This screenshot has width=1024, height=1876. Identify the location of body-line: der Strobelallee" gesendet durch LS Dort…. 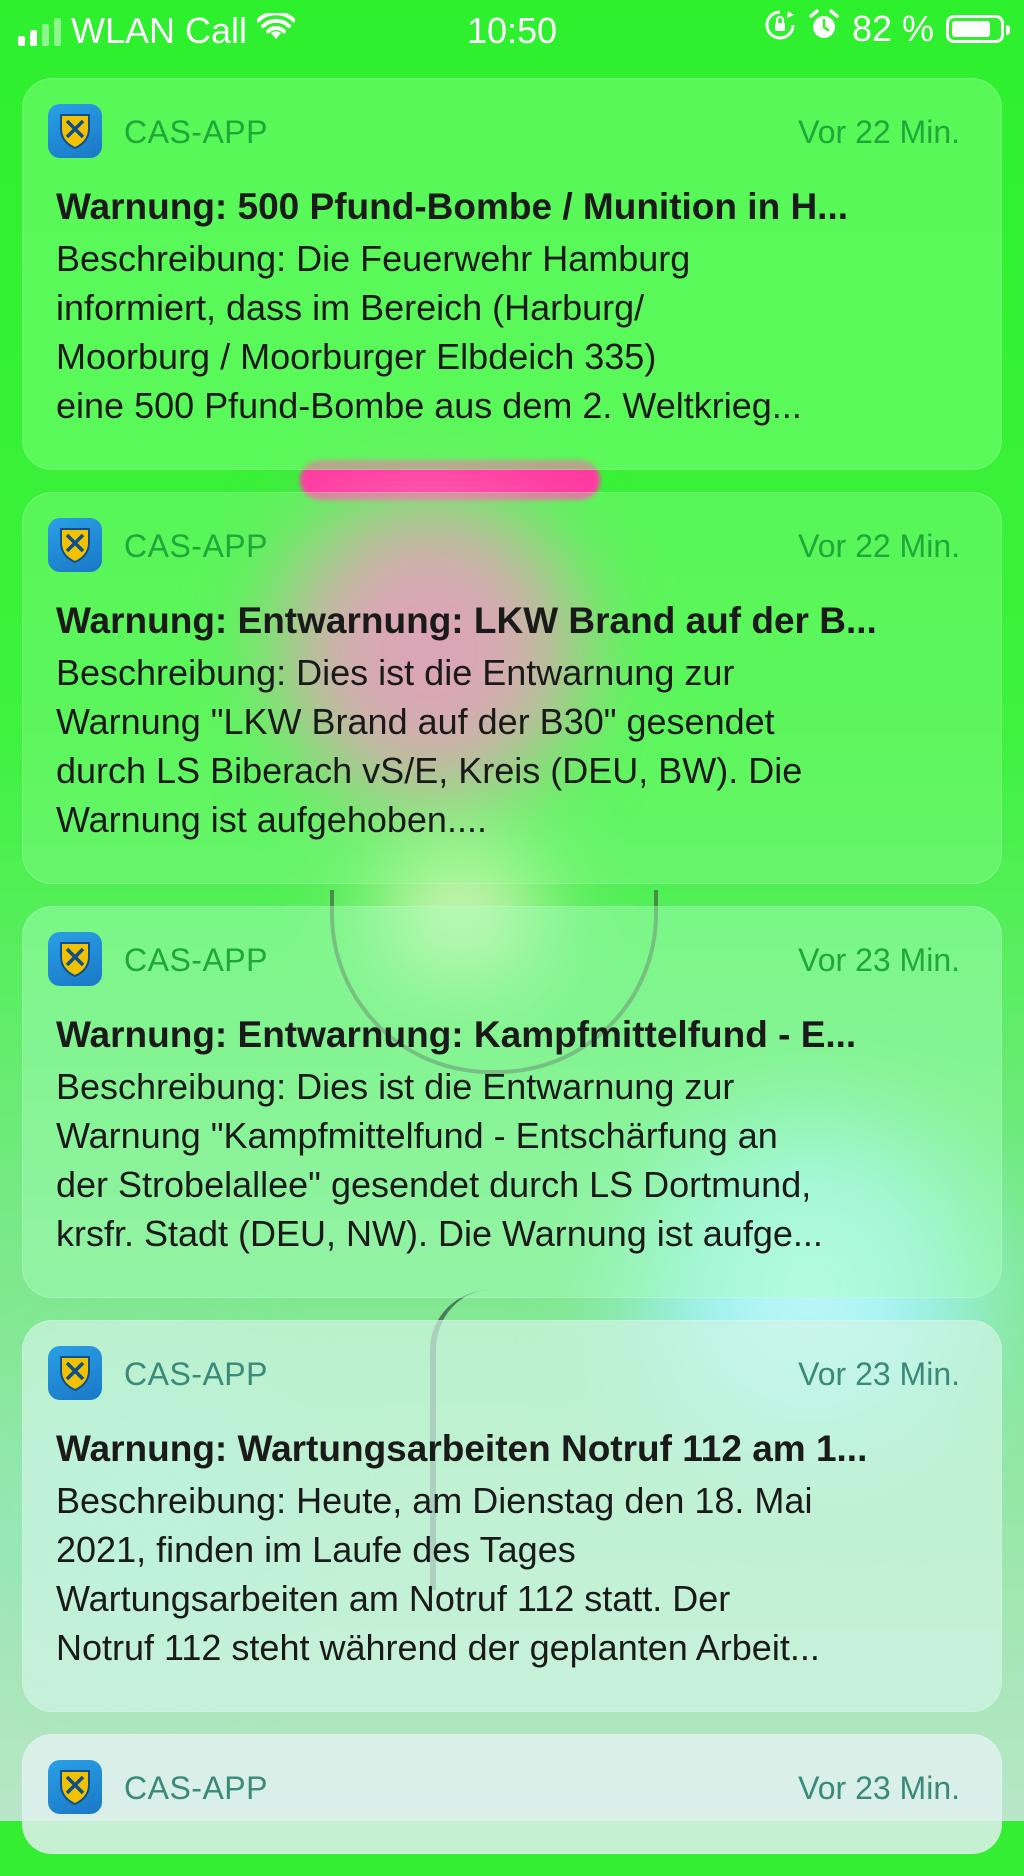
(434, 1184).